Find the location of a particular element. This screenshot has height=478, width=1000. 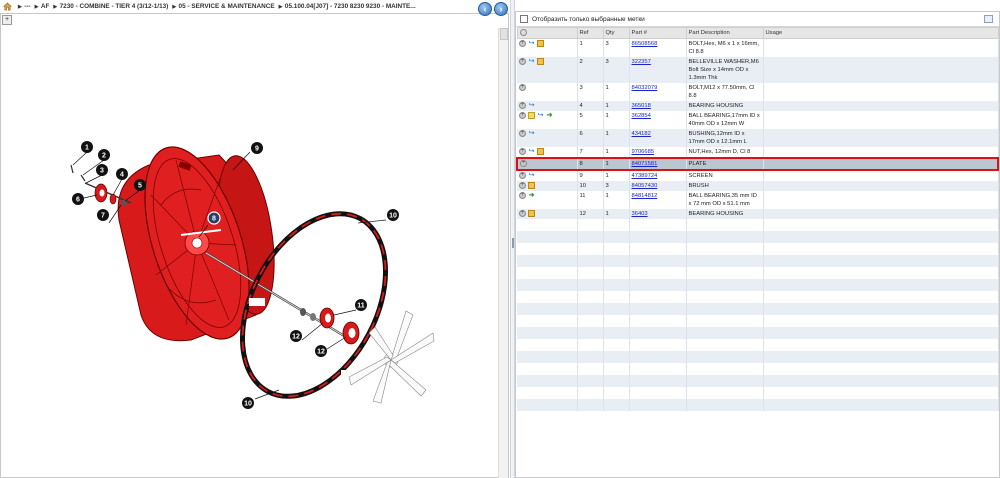

home-icon is located at coordinates (7, 6).